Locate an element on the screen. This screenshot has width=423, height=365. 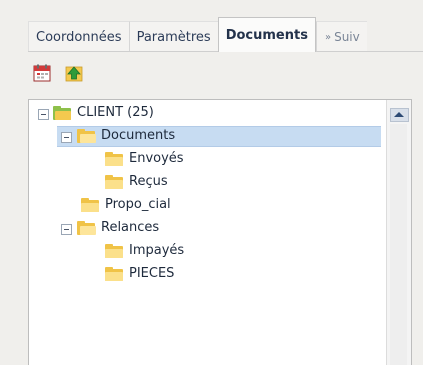
calendar-button is located at coordinates (42, 73).